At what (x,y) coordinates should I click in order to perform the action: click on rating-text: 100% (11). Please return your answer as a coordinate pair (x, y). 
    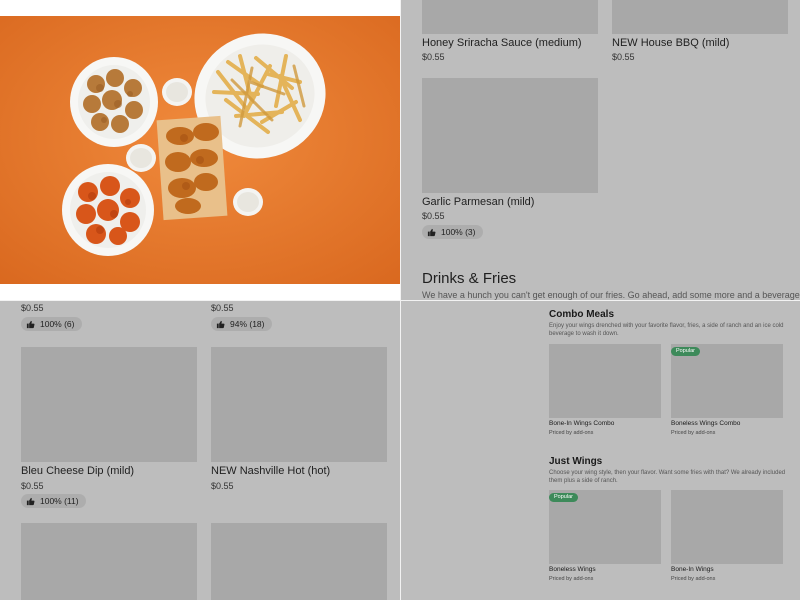
    Looking at the image, I should click on (59, 501).